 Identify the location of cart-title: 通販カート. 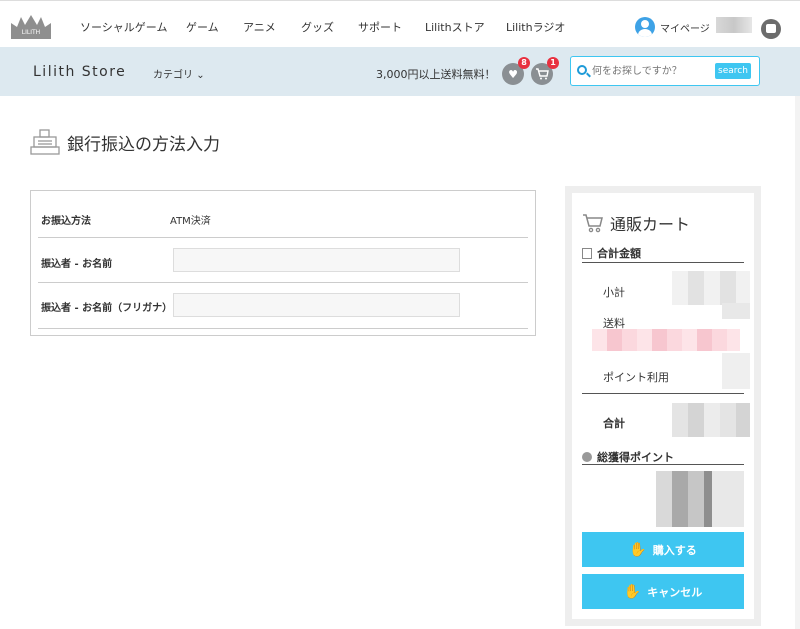
(650, 224).